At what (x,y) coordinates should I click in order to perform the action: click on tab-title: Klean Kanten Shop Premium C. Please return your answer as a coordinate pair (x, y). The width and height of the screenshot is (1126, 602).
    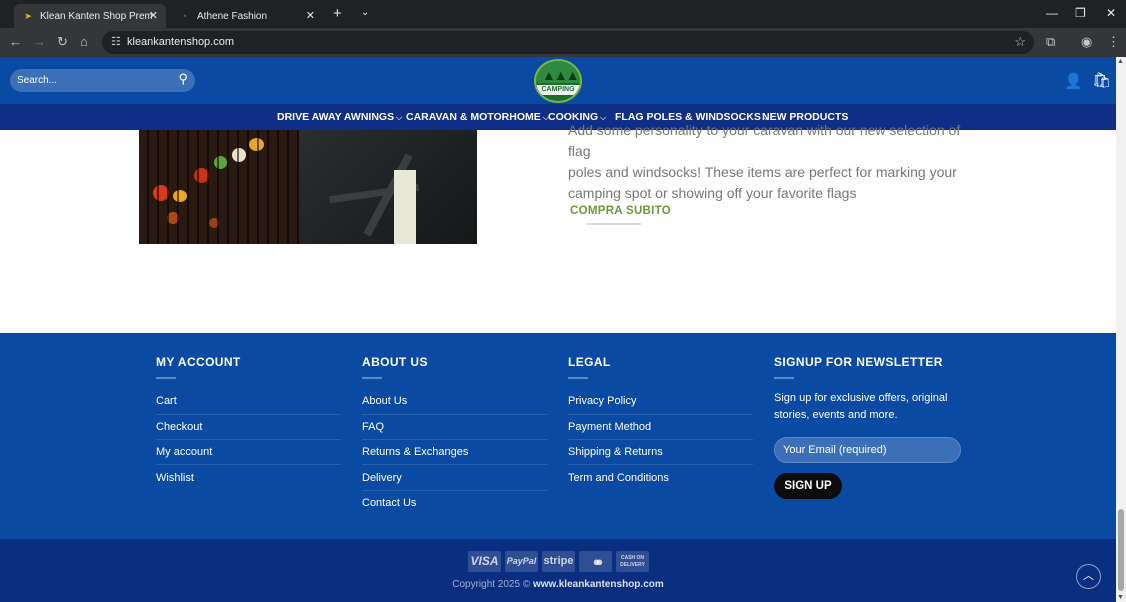
    Looking at the image, I should click on (96, 16).